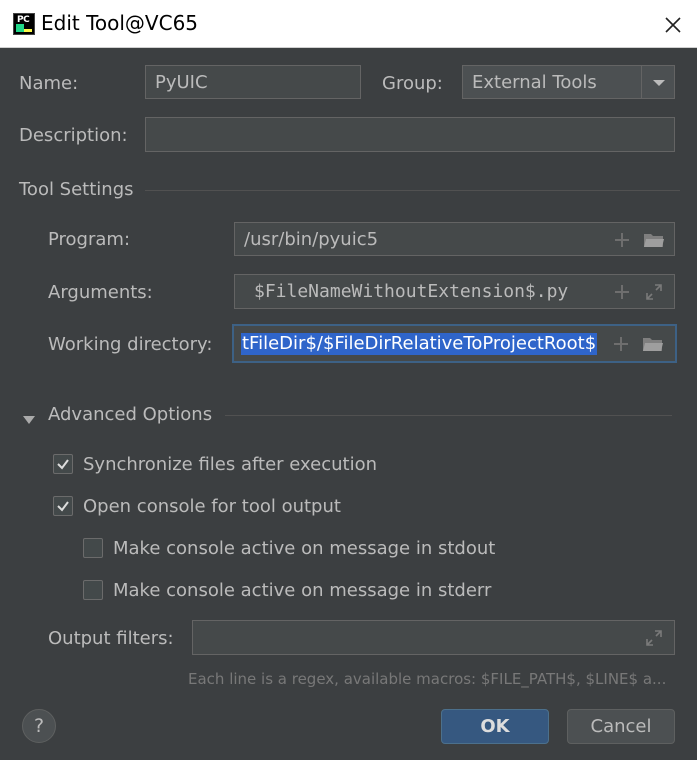 The image size is (697, 760). What do you see at coordinates (253, 82) in the screenshot?
I see `name-input: PyUIC` at bounding box center [253, 82].